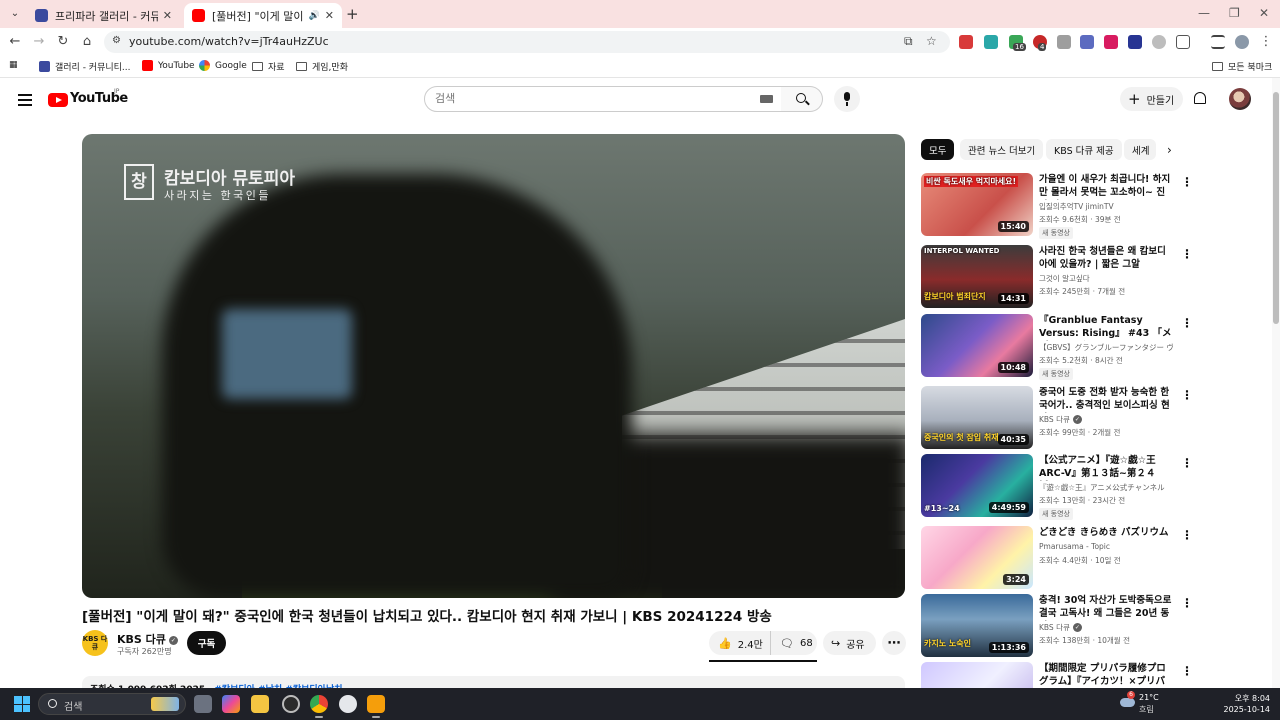 This screenshot has width=1280, height=720. I want to click on taskbar-search: 검색, so click(112, 704).